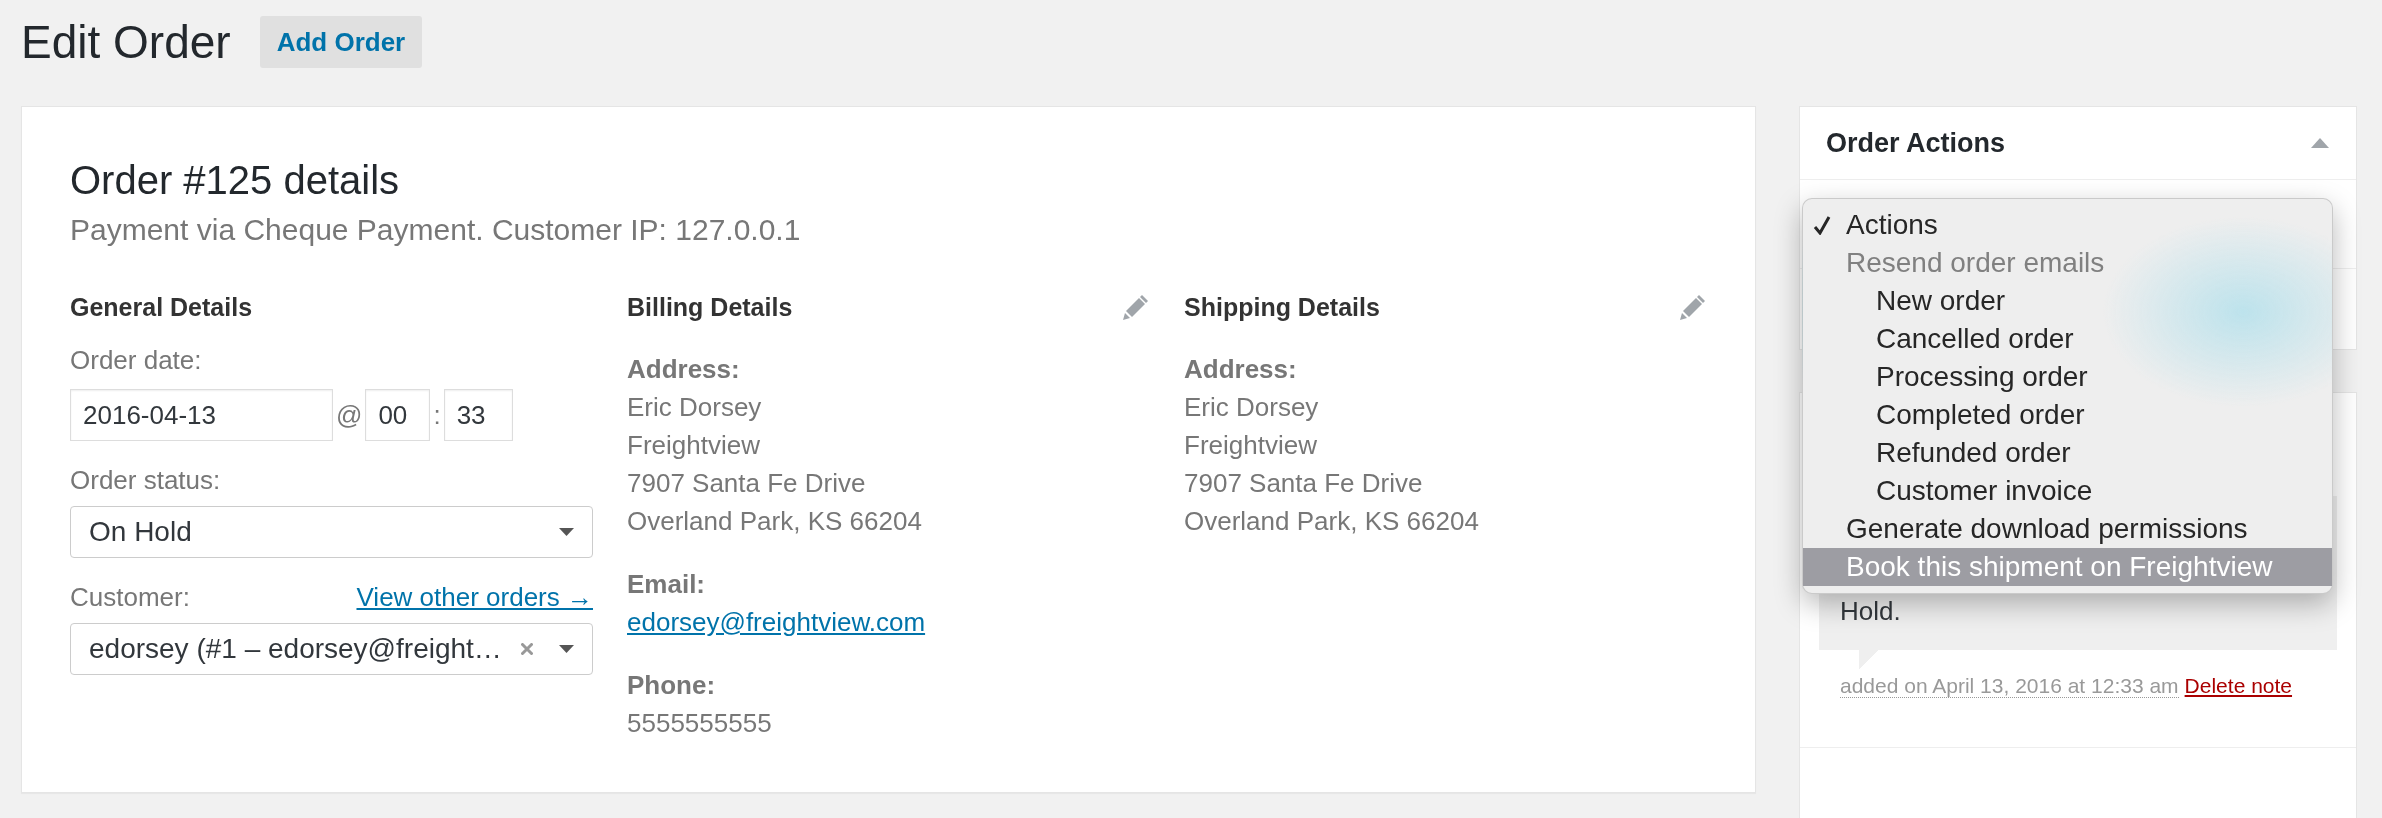  Describe the element at coordinates (2067, 529) in the screenshot. I see `menu-option: Generate download permissions` at that location.